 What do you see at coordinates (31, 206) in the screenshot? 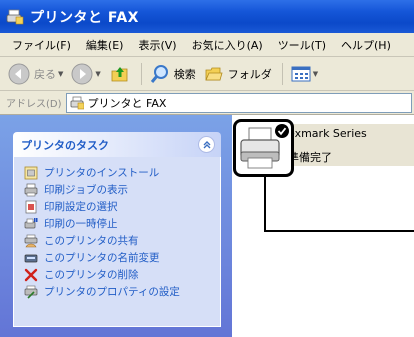
I see `print-settings-icon` at bounding box center [31, 206].